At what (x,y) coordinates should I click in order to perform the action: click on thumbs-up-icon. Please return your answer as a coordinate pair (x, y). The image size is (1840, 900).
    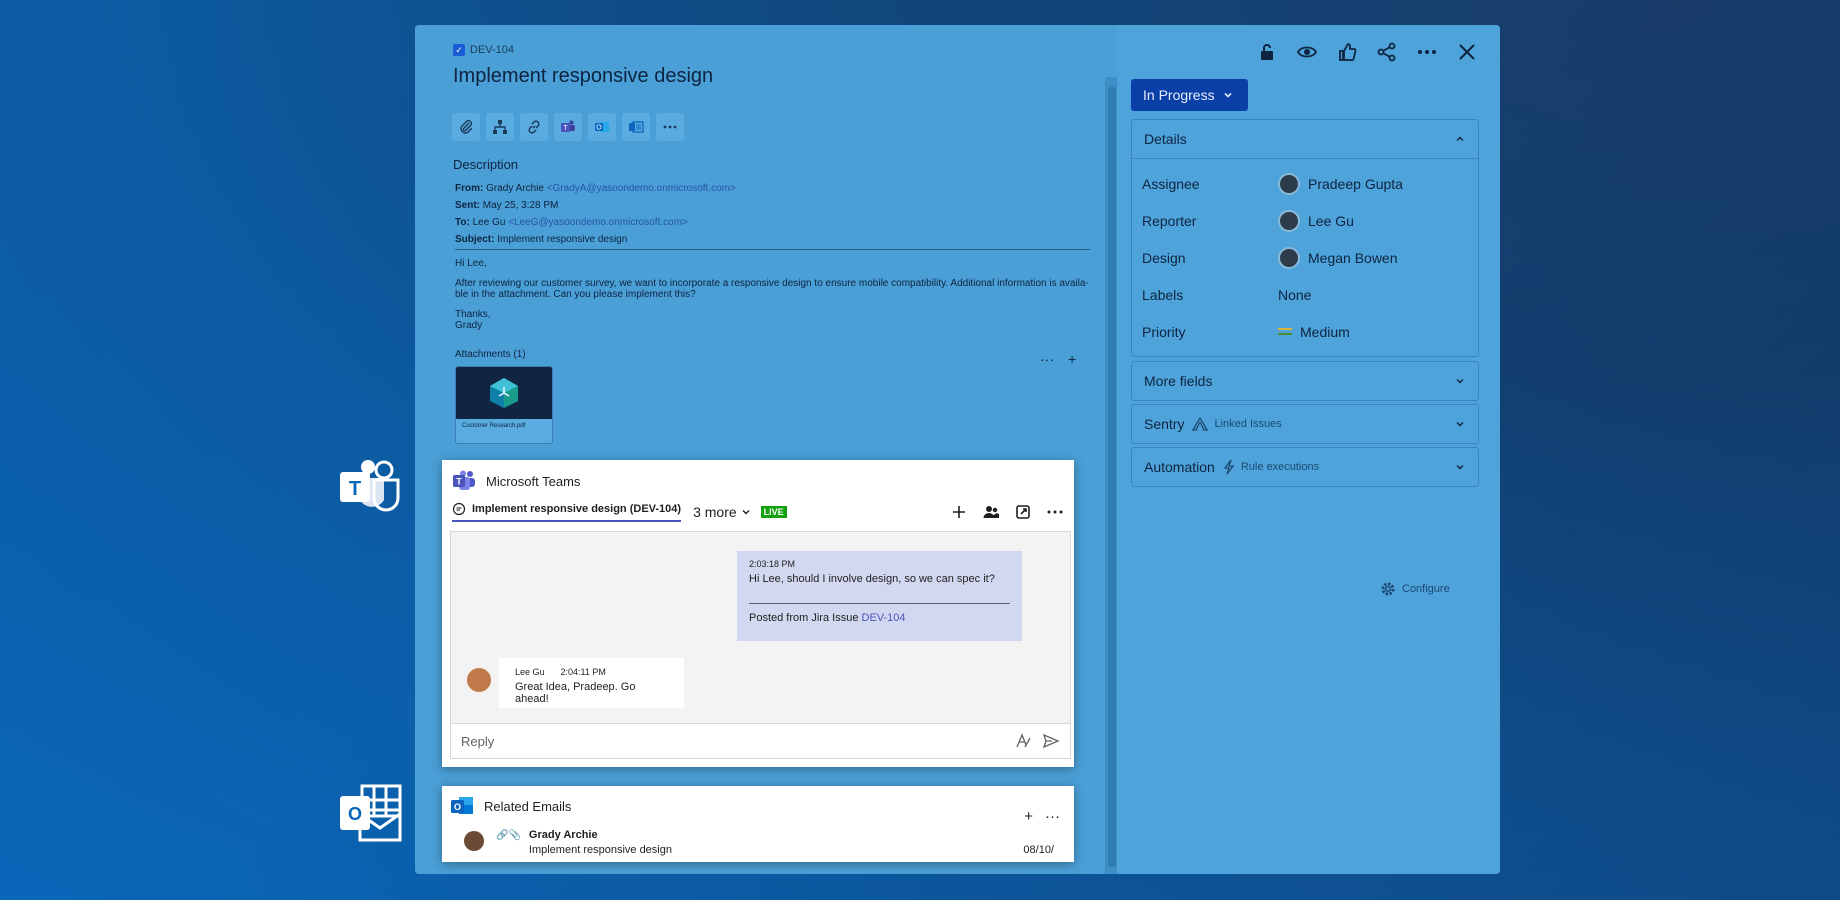
    Looking at the image, I should click on (1347, 52).